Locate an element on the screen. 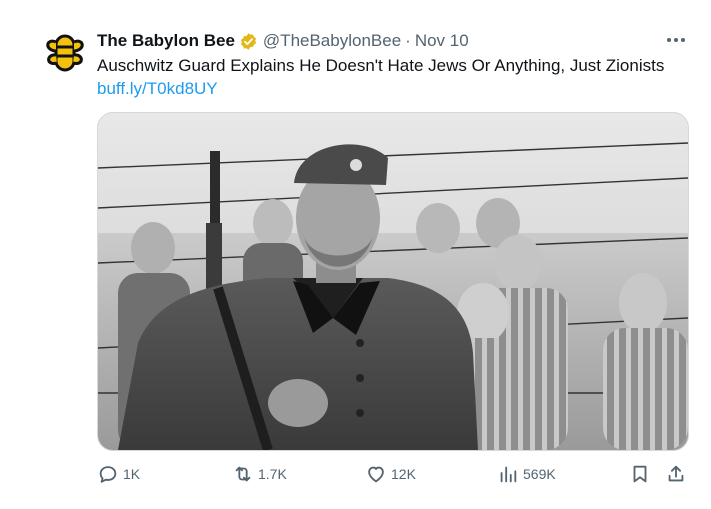 Image resolution: width=711 pixels, height=509 pixels. tweet-date: Nov 10 is located at coordinates (442, 41).